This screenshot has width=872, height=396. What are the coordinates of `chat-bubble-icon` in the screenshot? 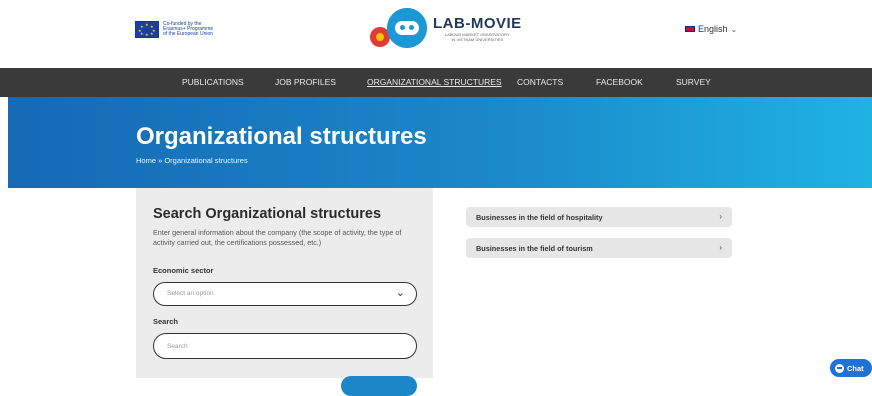 It's located at (839, 368).